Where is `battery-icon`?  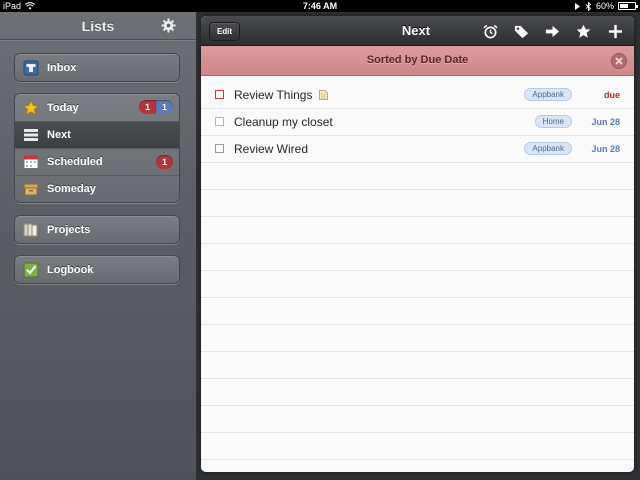
battery-icon is located at coordinates (628, 6).